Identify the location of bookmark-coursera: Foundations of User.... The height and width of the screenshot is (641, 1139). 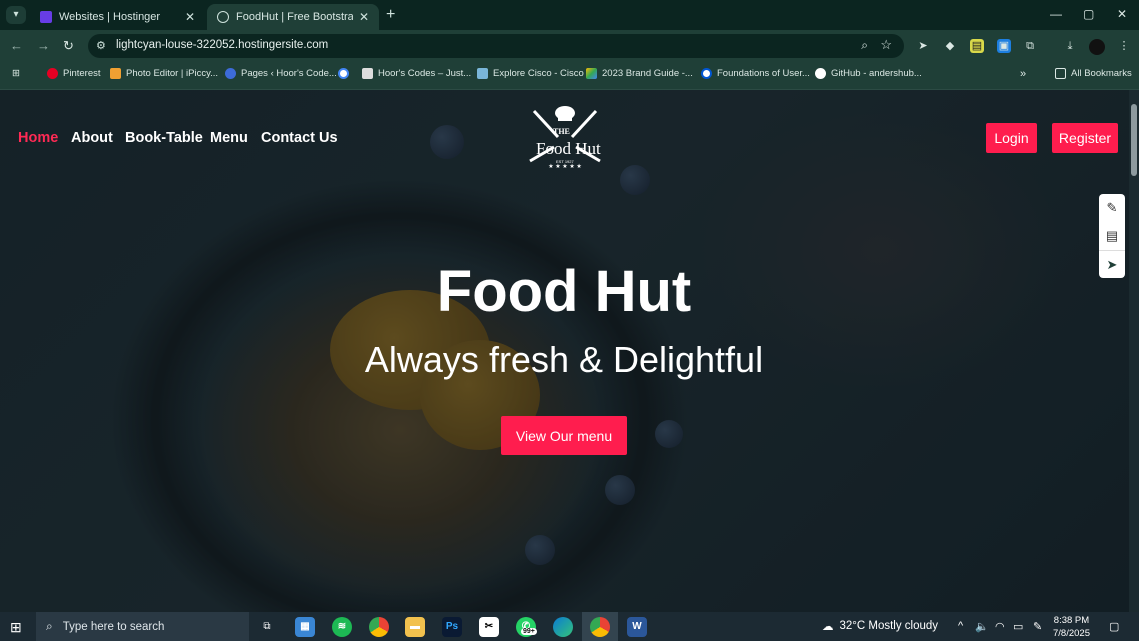
(755, 73).